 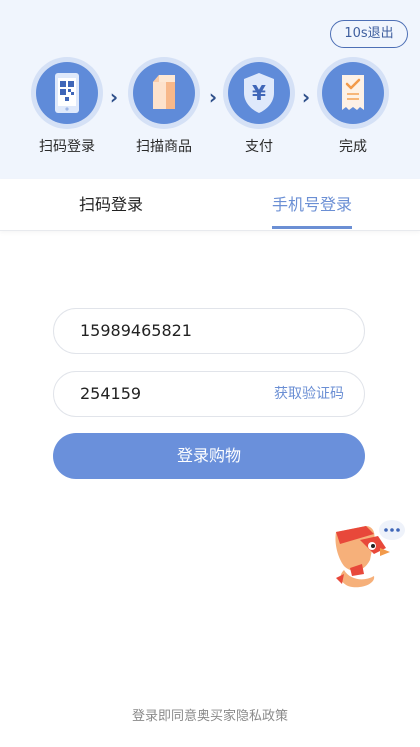 I want to click on get-code-button: 获取验证码, so click(x=309, y=394).